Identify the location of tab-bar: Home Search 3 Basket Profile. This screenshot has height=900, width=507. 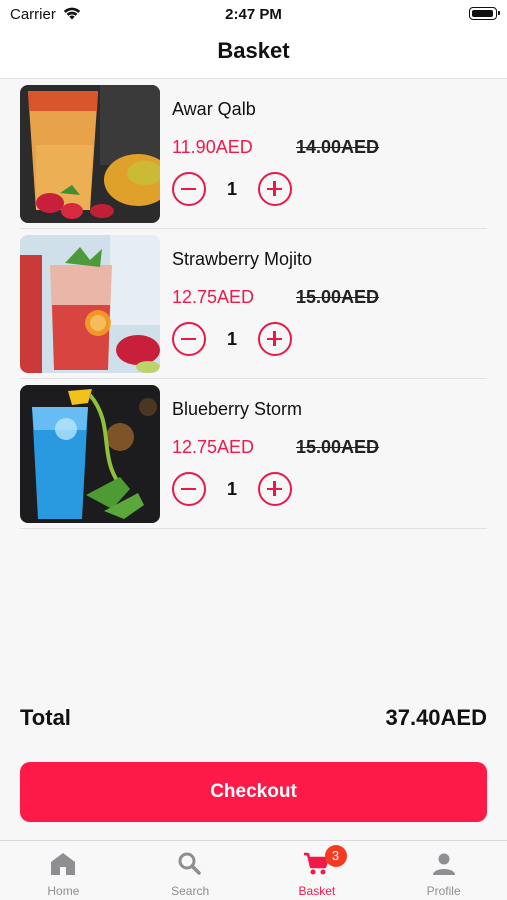
(253, 870).